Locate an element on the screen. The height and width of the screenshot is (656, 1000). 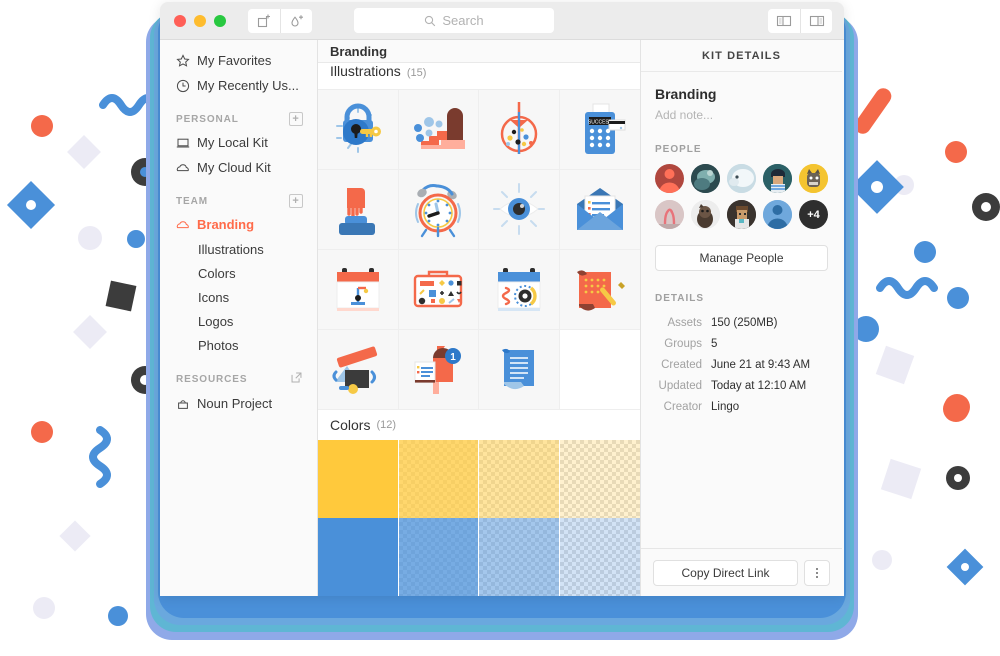
sidebar-item-illustrations: Illustrations is located at coordinates (238, 249).